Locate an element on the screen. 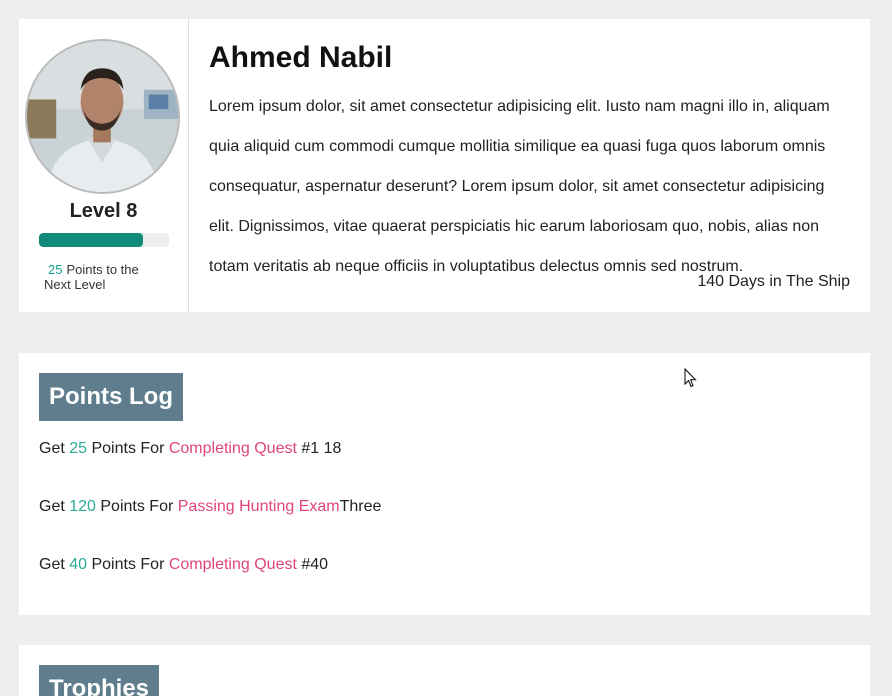 The height and width of the screenshot is (696, 892). profile-sidebar: Level 8 25 Points to the Next Level is located at coordinates (104, 165).